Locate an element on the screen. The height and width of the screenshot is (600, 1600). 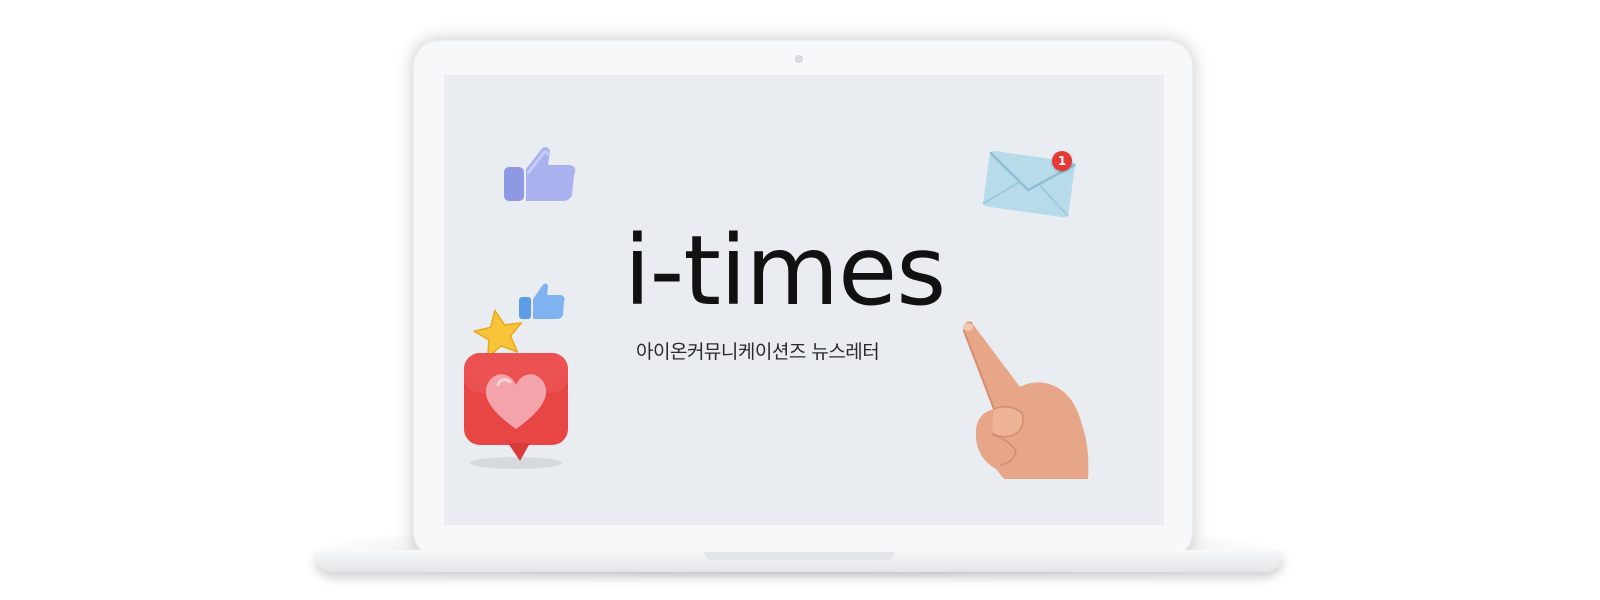
unread-badge: 1 is located at coordinates (1062, 161).